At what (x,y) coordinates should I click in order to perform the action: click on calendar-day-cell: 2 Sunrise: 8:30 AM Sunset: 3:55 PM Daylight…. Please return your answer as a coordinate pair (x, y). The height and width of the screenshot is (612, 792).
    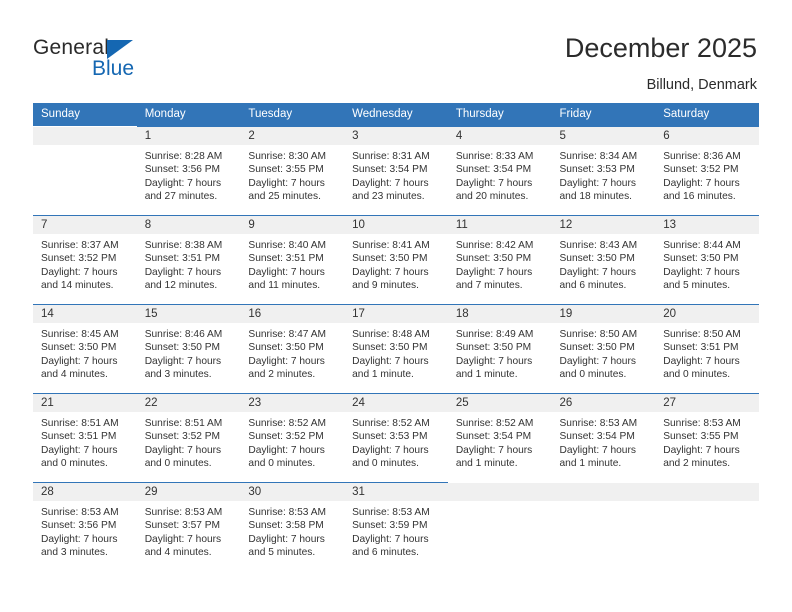
    Looking at the image, I should click on (292, 171).